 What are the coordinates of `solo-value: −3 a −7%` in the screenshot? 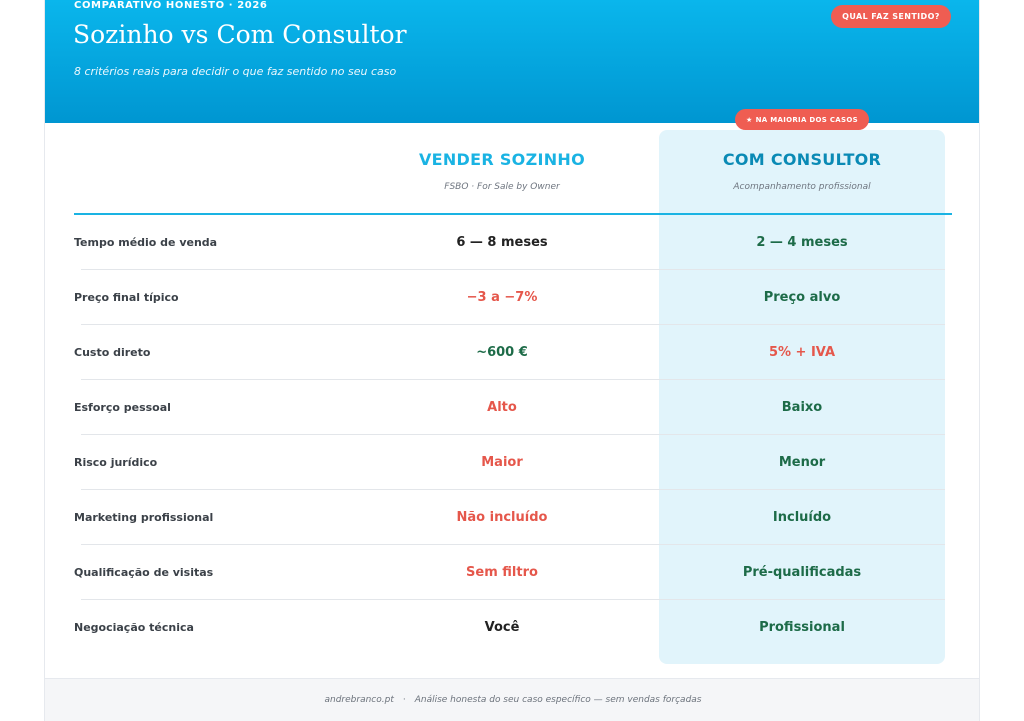 It's located at (502, 297).